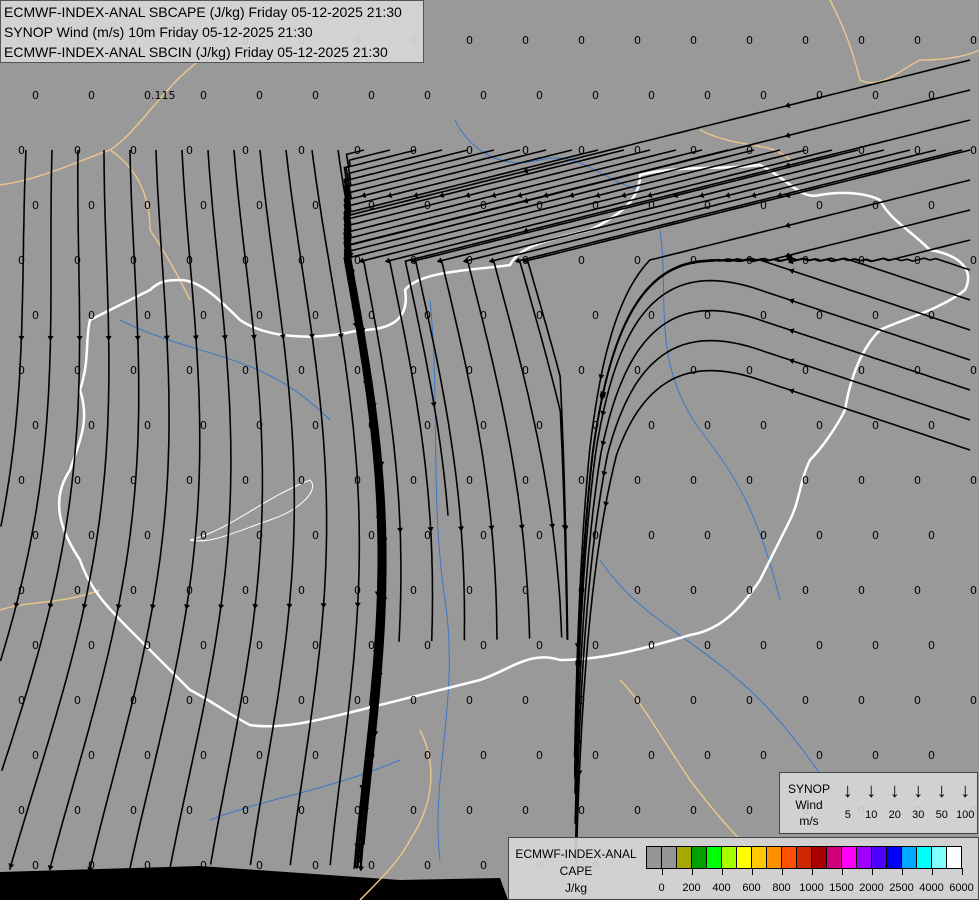 The height and width of the screenshot is (900, 979). What do you see at coordinates (966, 800) in the screenshot?
I see `synop-legend-entry: ↓ 100` at bounding box center [966, 800].